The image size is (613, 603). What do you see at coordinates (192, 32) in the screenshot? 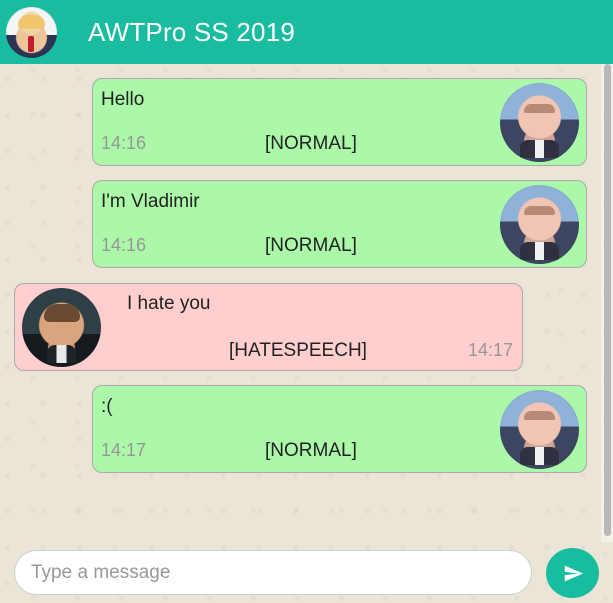
I see `chat-title: AWTPro SS 2019` at bounding box center [192, 32].